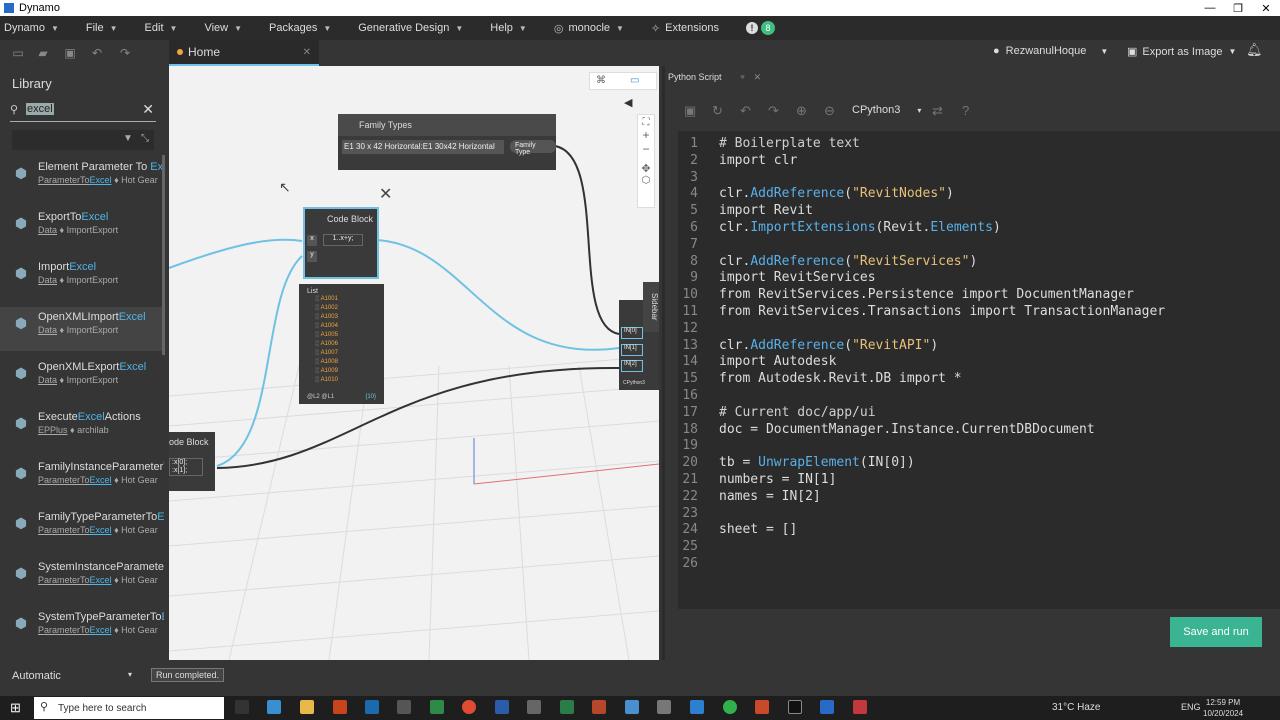  What do you see at coordinates (978, 379) in the screenshot?
I see `code-line: 15 from Autodesk.Revit.DB import *` at bounding box center [978, 379].